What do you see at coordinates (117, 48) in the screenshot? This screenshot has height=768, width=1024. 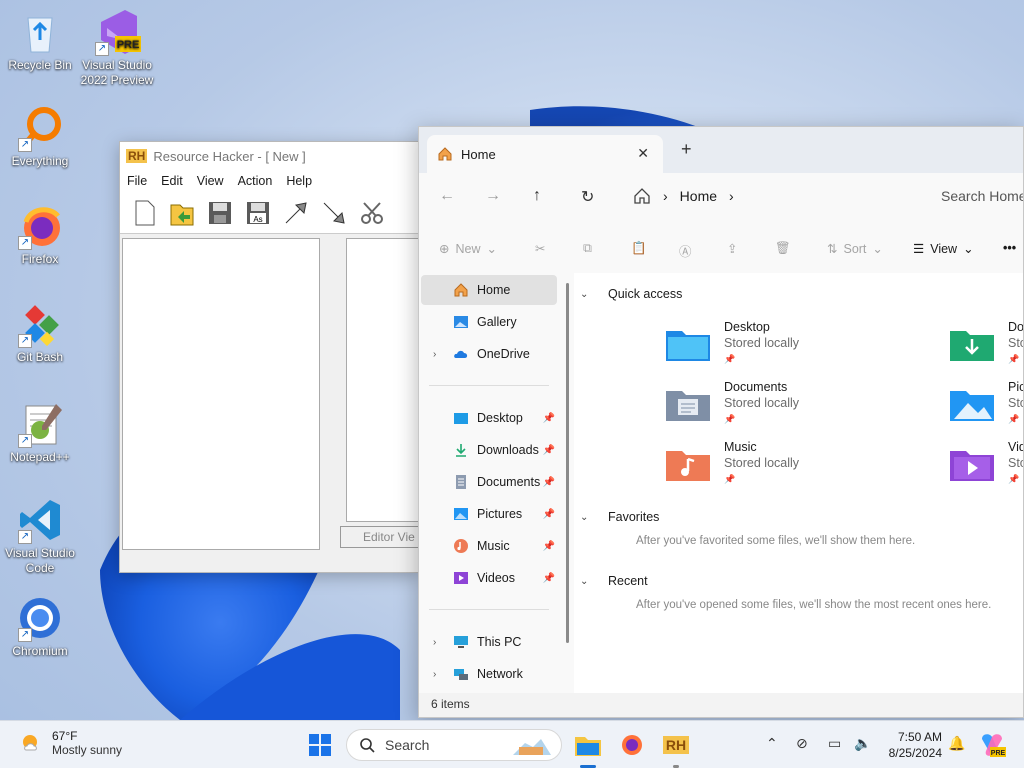 I see `desktop-icon-visual-studio: PRE ↗ Visual Studio 2022 Preview` at bounding box center [117, 48].